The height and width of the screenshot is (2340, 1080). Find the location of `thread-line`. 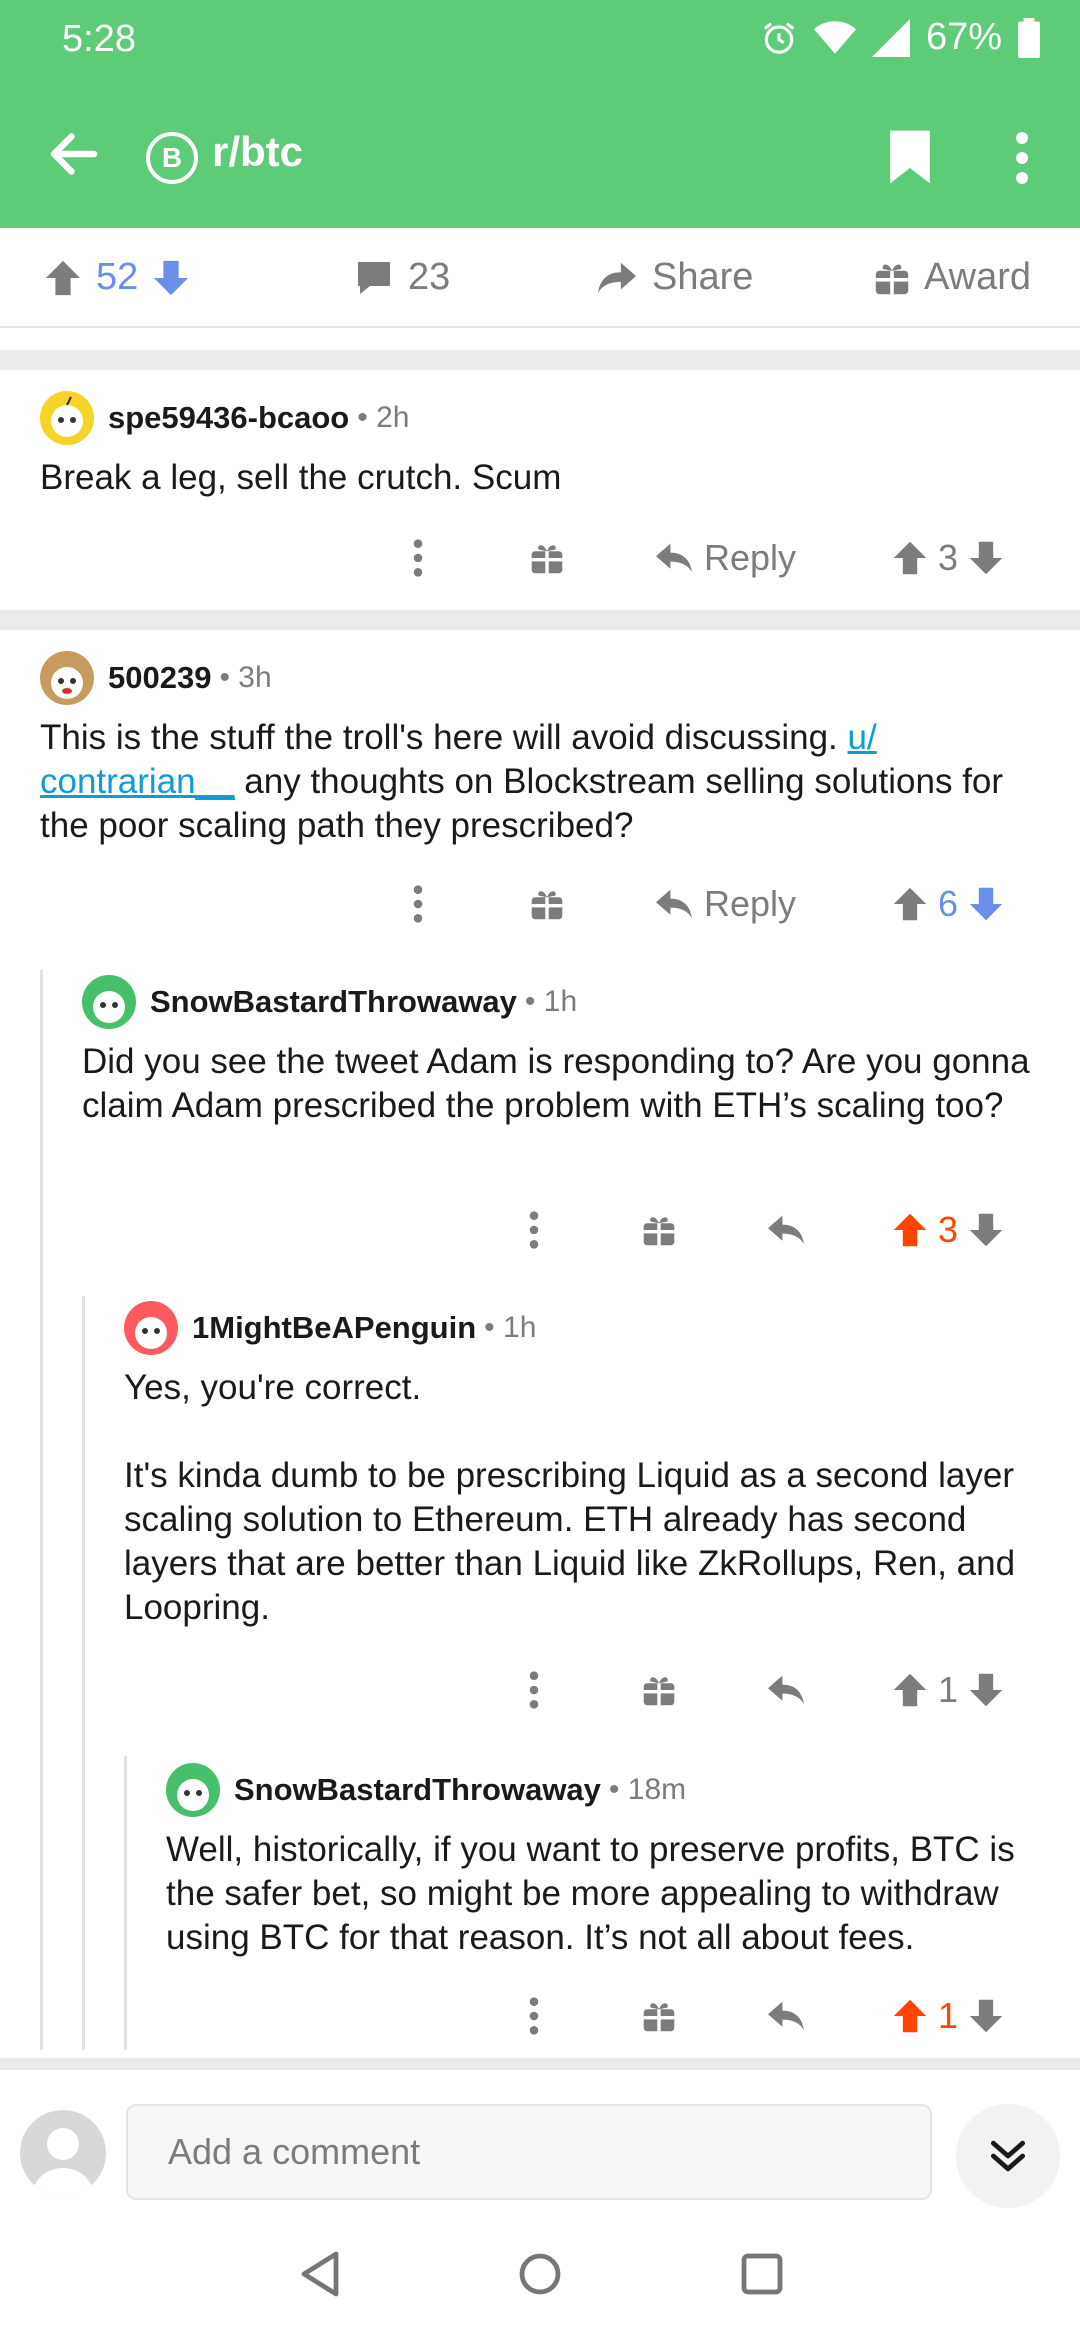

thread-line is located at coordinates (41, 1510).